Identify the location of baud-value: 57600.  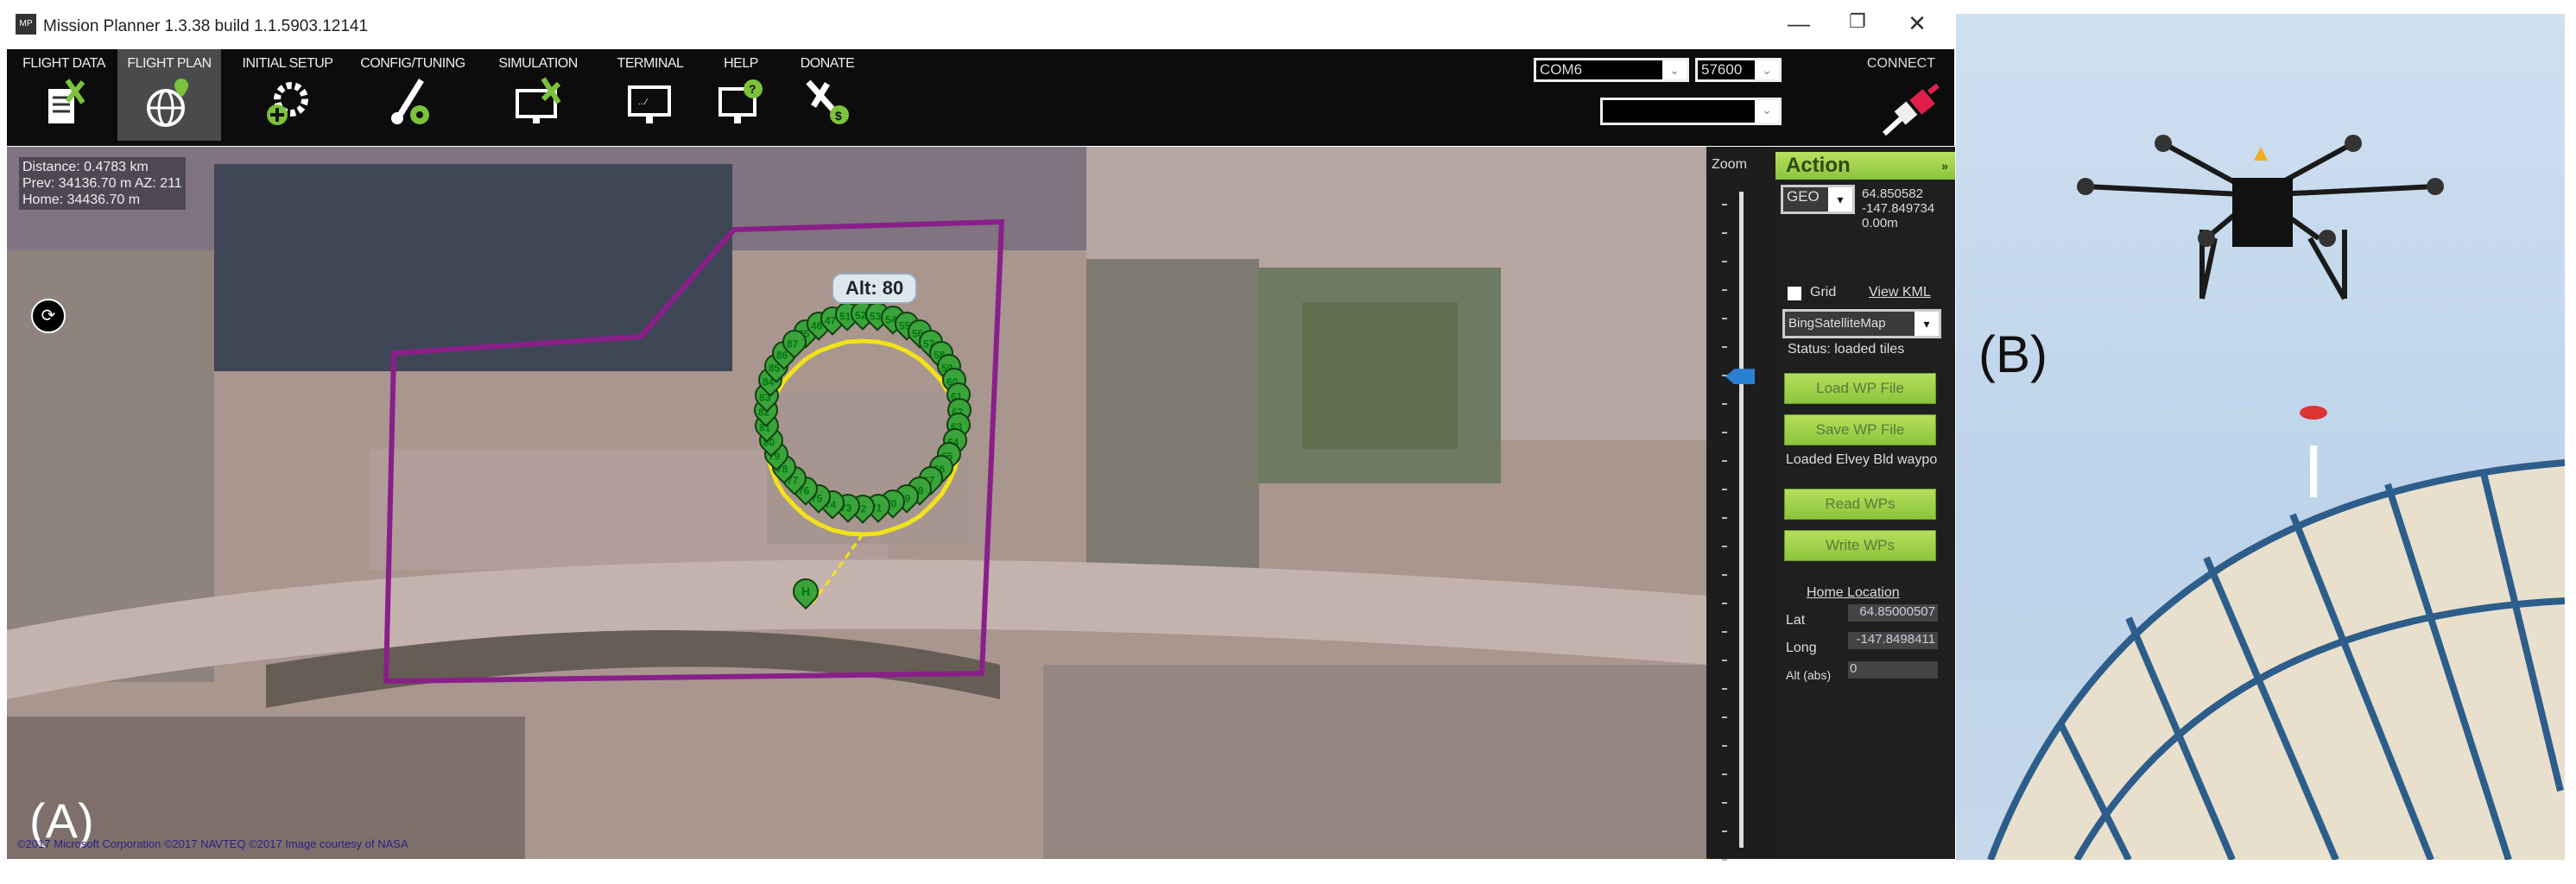
(1722, 70).